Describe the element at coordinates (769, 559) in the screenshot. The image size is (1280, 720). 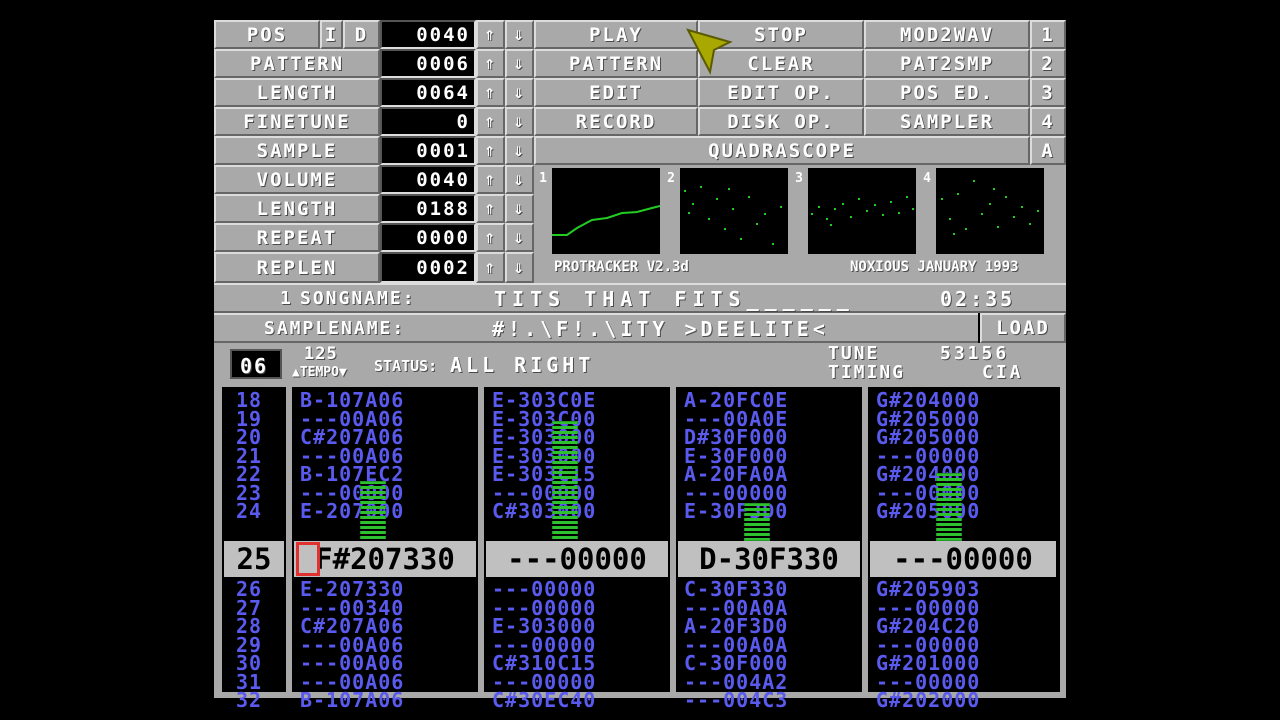
I see `track-3-current-cell: D-30F330` at that location.